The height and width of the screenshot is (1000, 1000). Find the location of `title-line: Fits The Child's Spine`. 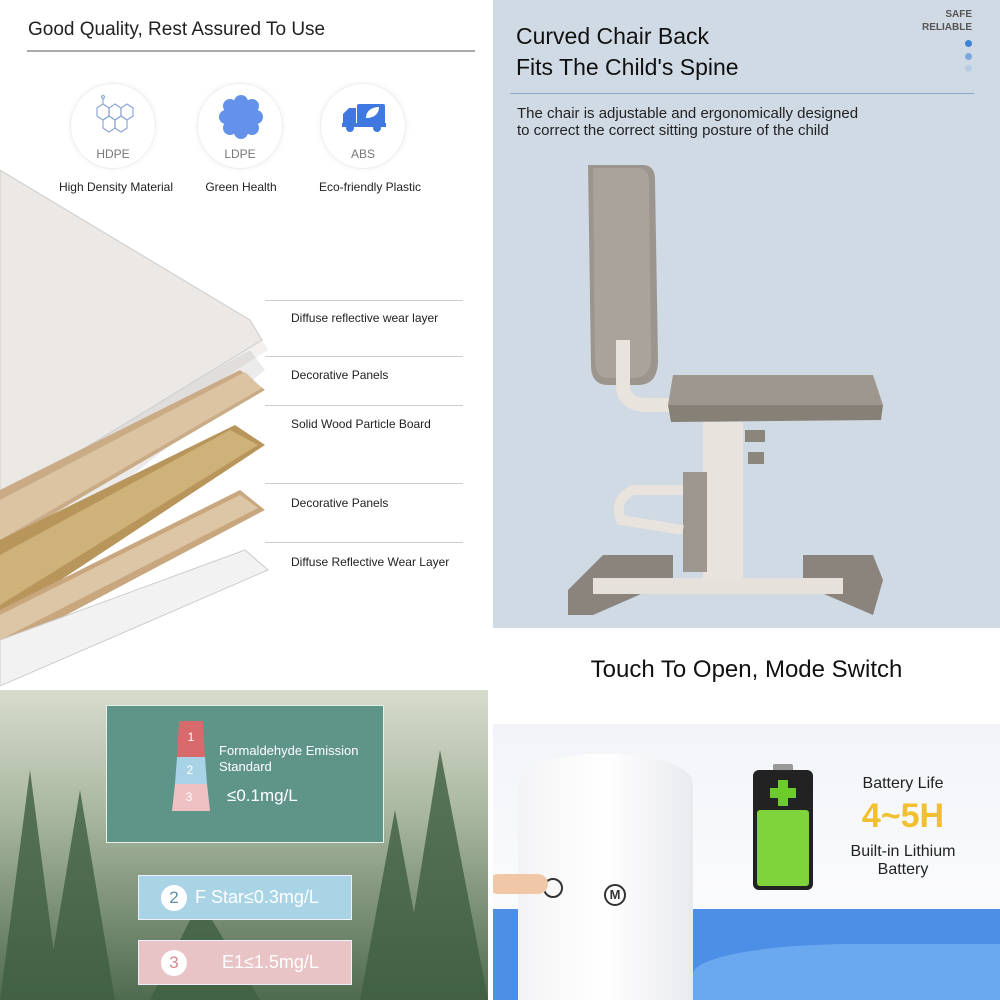

title-line: Fits The Child's Spine is located at coordinates (627, 67).